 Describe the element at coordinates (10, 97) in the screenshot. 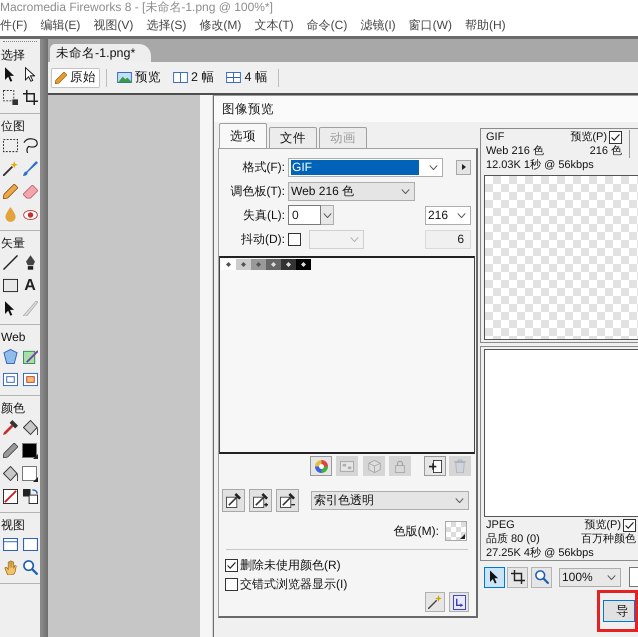

I see `scale-icon` at that location.